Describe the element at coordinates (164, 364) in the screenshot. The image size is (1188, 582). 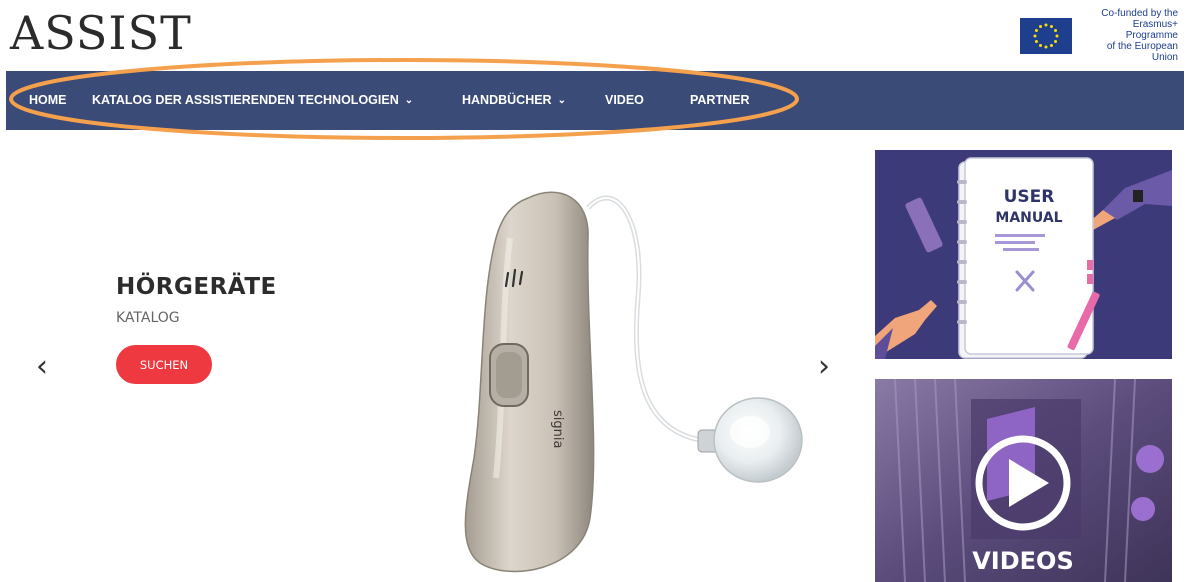
I see `search-button: SUCHEN` at that location.